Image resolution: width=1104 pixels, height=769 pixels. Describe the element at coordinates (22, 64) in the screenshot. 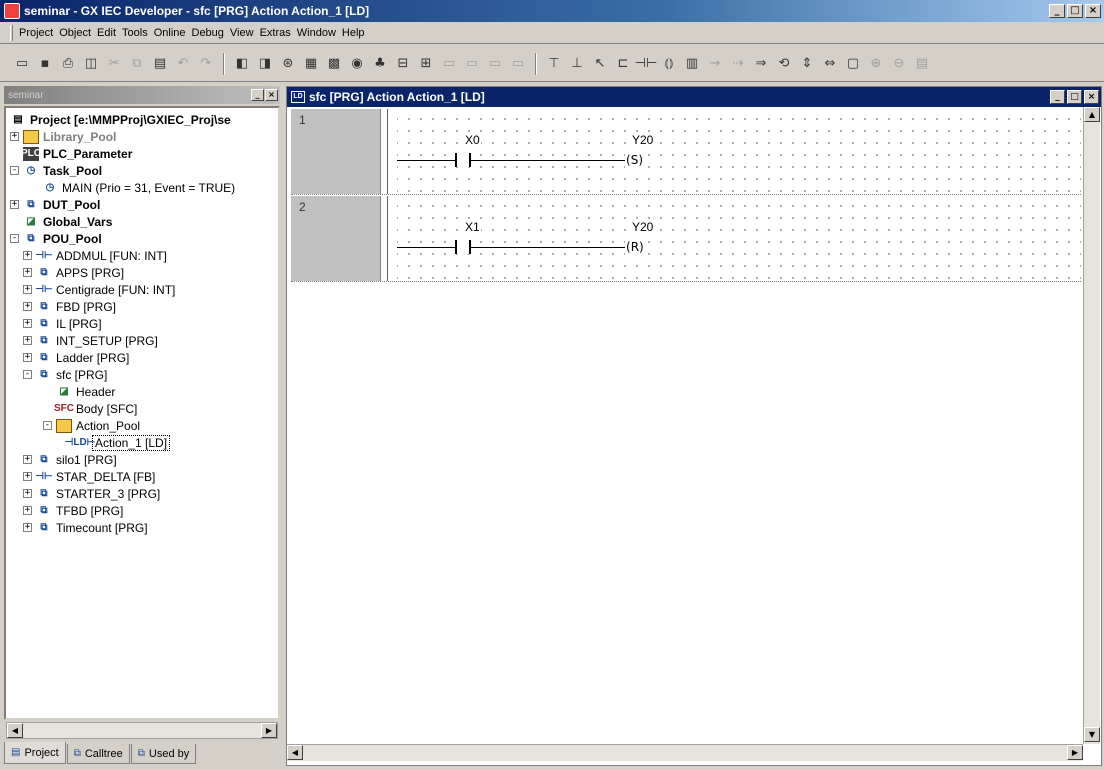

I see `open-icon: ▭` at that location.